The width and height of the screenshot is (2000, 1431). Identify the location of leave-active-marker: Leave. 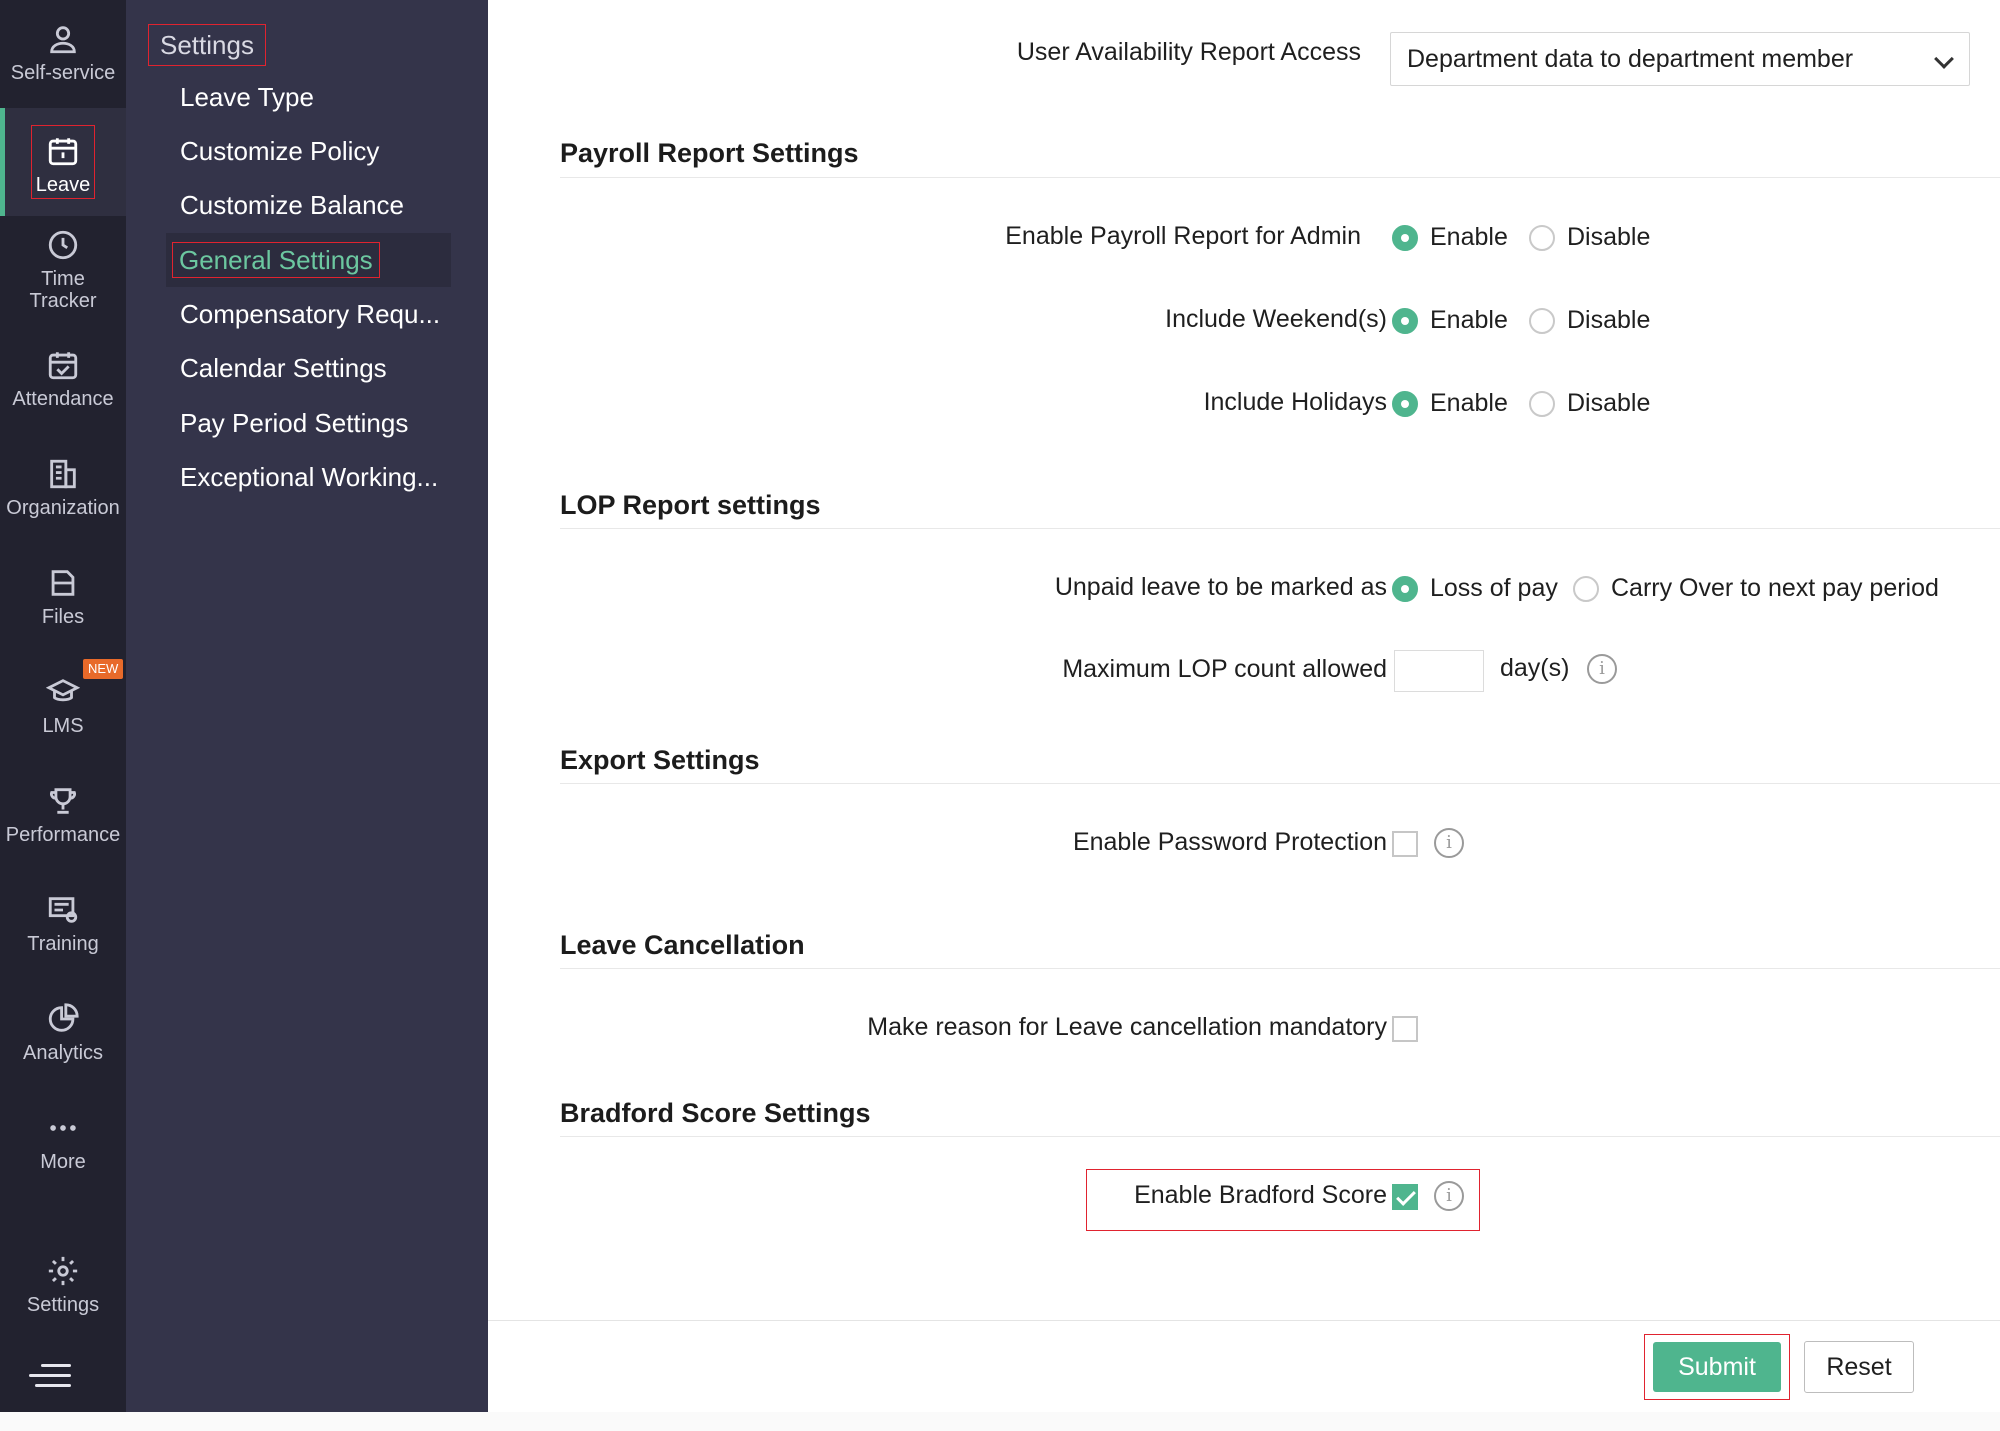
(63, 162).